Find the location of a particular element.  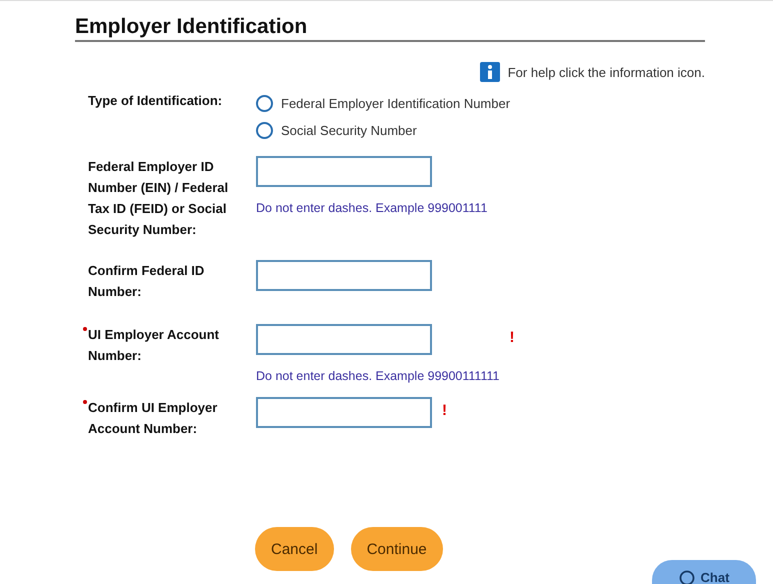

radio-option: Federal Employer Identification Number is located at coordinates (383, 103).